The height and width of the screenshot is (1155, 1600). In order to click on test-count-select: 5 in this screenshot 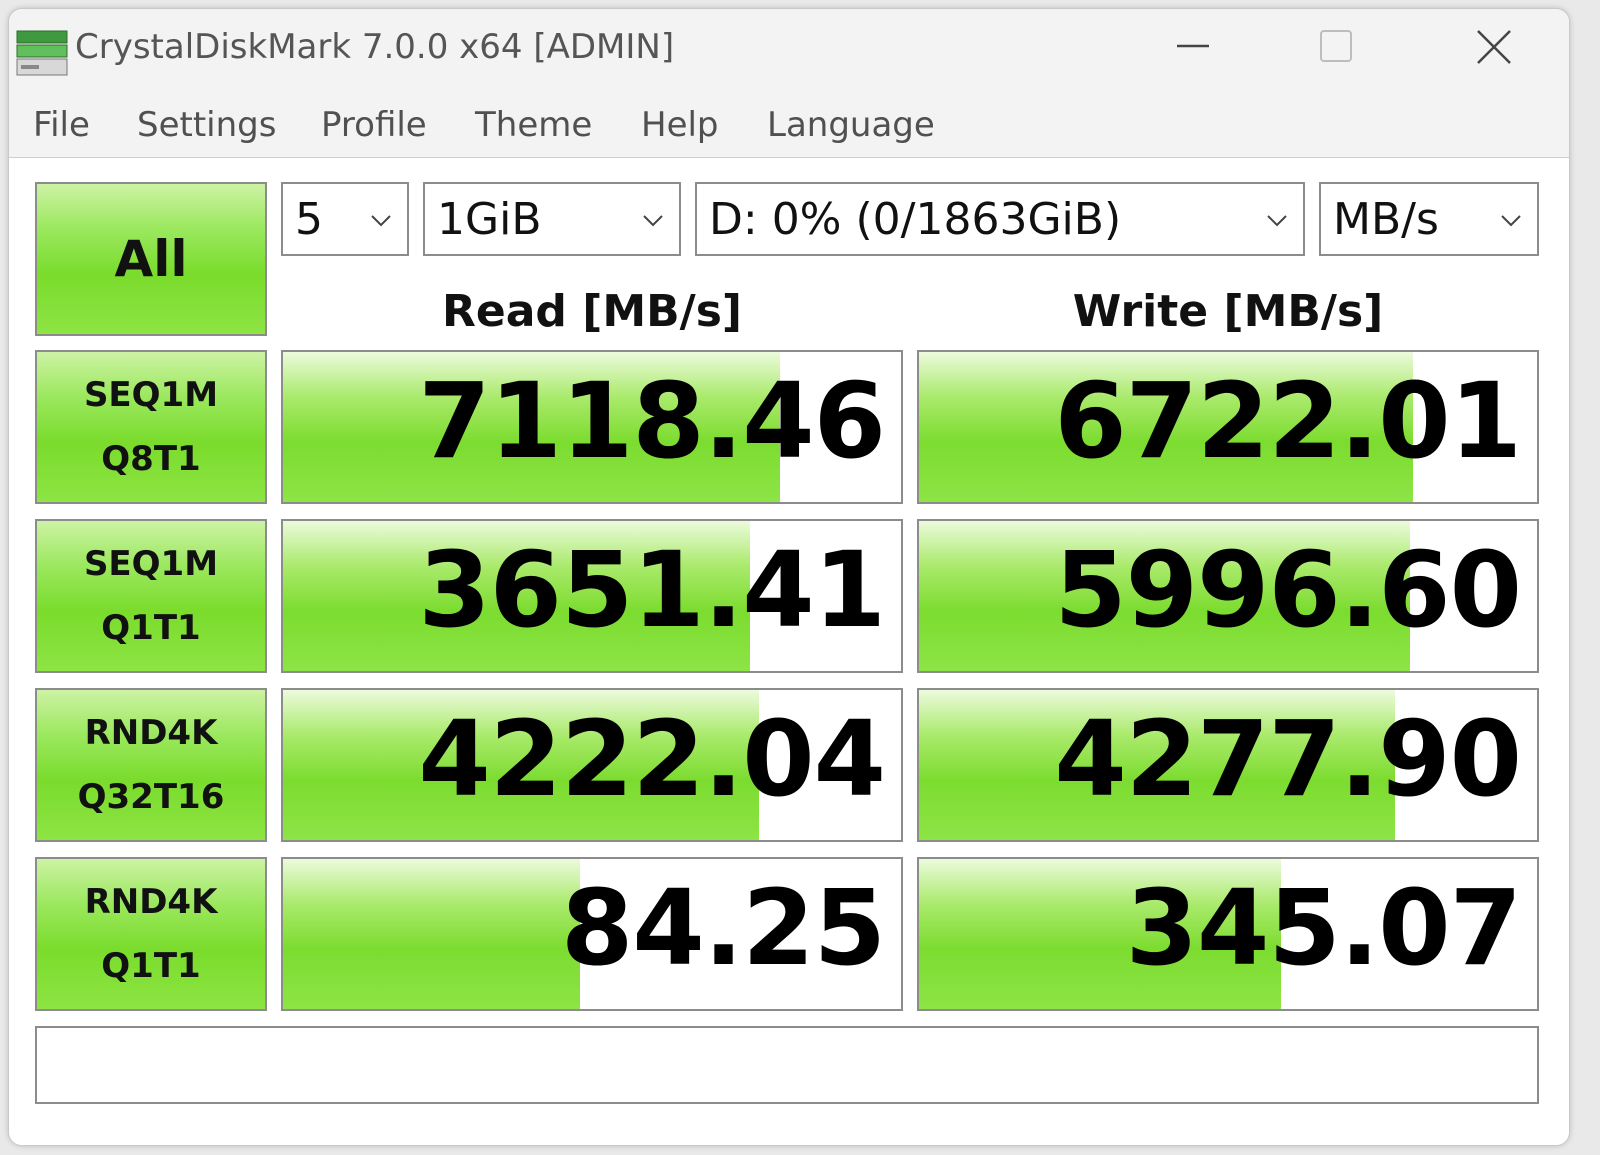, I will do `click(345, 219)`.